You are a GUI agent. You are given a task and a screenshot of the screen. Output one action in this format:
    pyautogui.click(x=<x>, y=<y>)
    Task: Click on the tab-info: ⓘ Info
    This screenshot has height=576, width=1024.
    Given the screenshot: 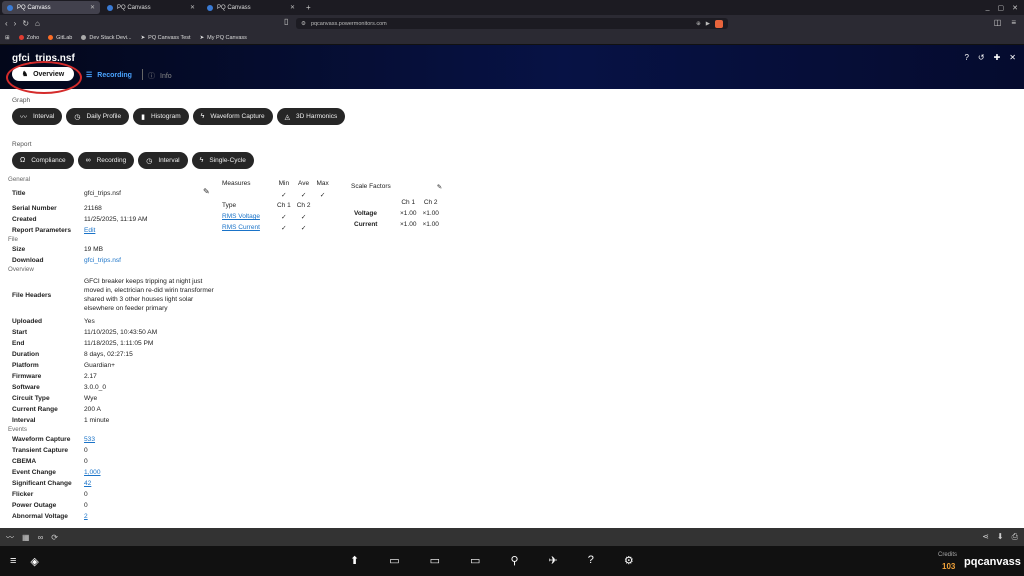 What is the action you would take?
    pyautogui.click(x=160, y=76)
    